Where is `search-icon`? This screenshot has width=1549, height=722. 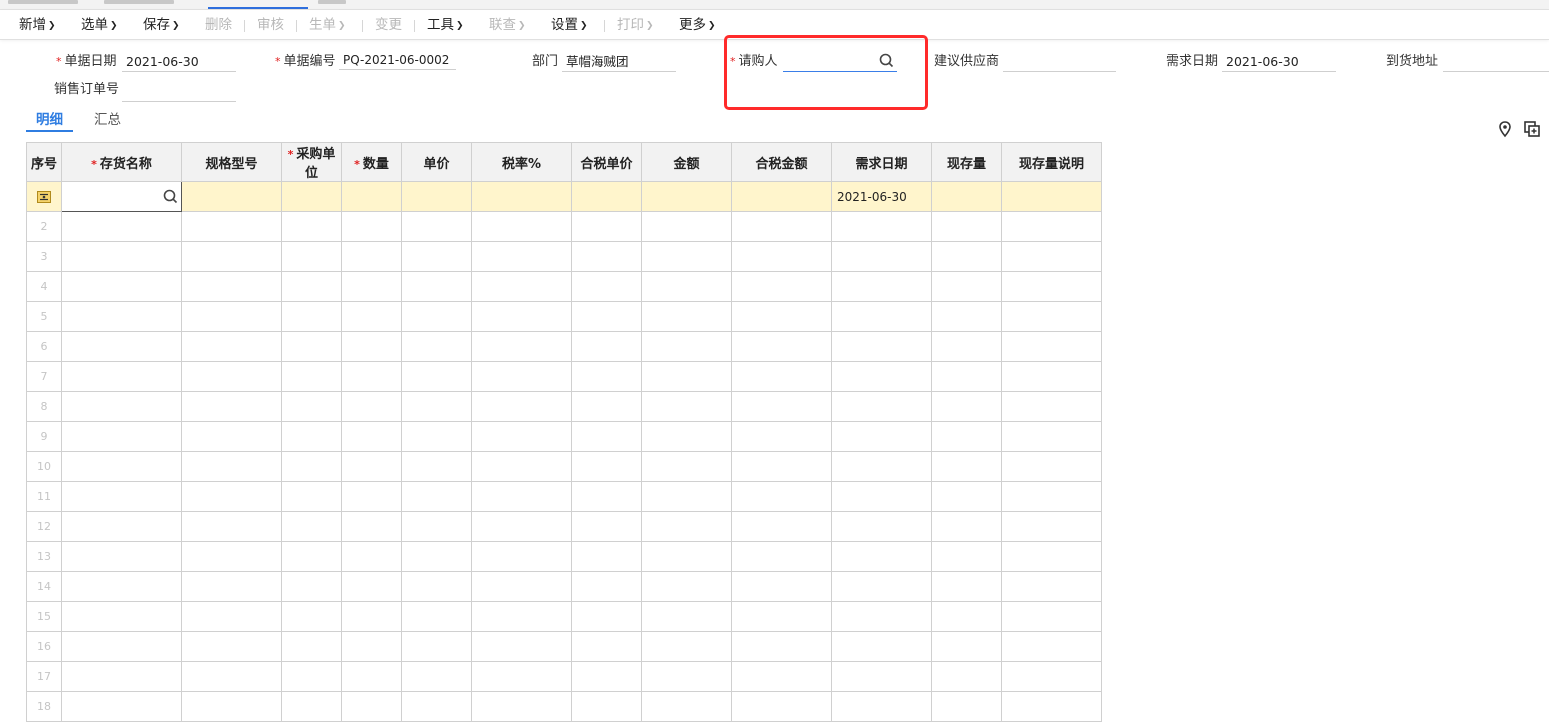
search-icon is located at coordinates (171, 197).